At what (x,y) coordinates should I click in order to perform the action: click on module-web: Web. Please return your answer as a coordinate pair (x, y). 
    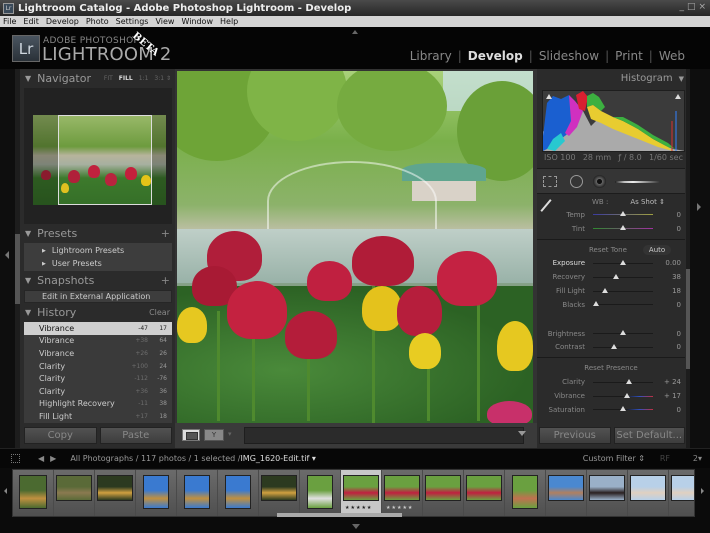
    Looking at the image, I should click on (672, 56).